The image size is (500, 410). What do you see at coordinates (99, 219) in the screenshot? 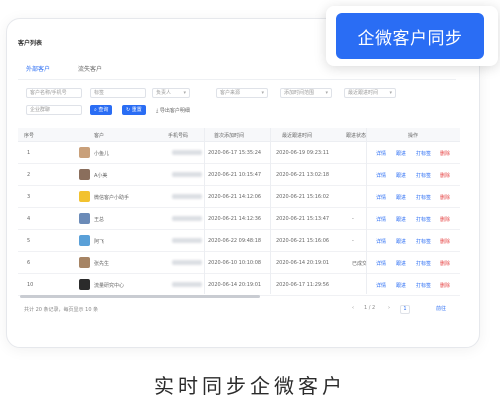
I see `customer-name: 王总` at bounding box center [99, 219].